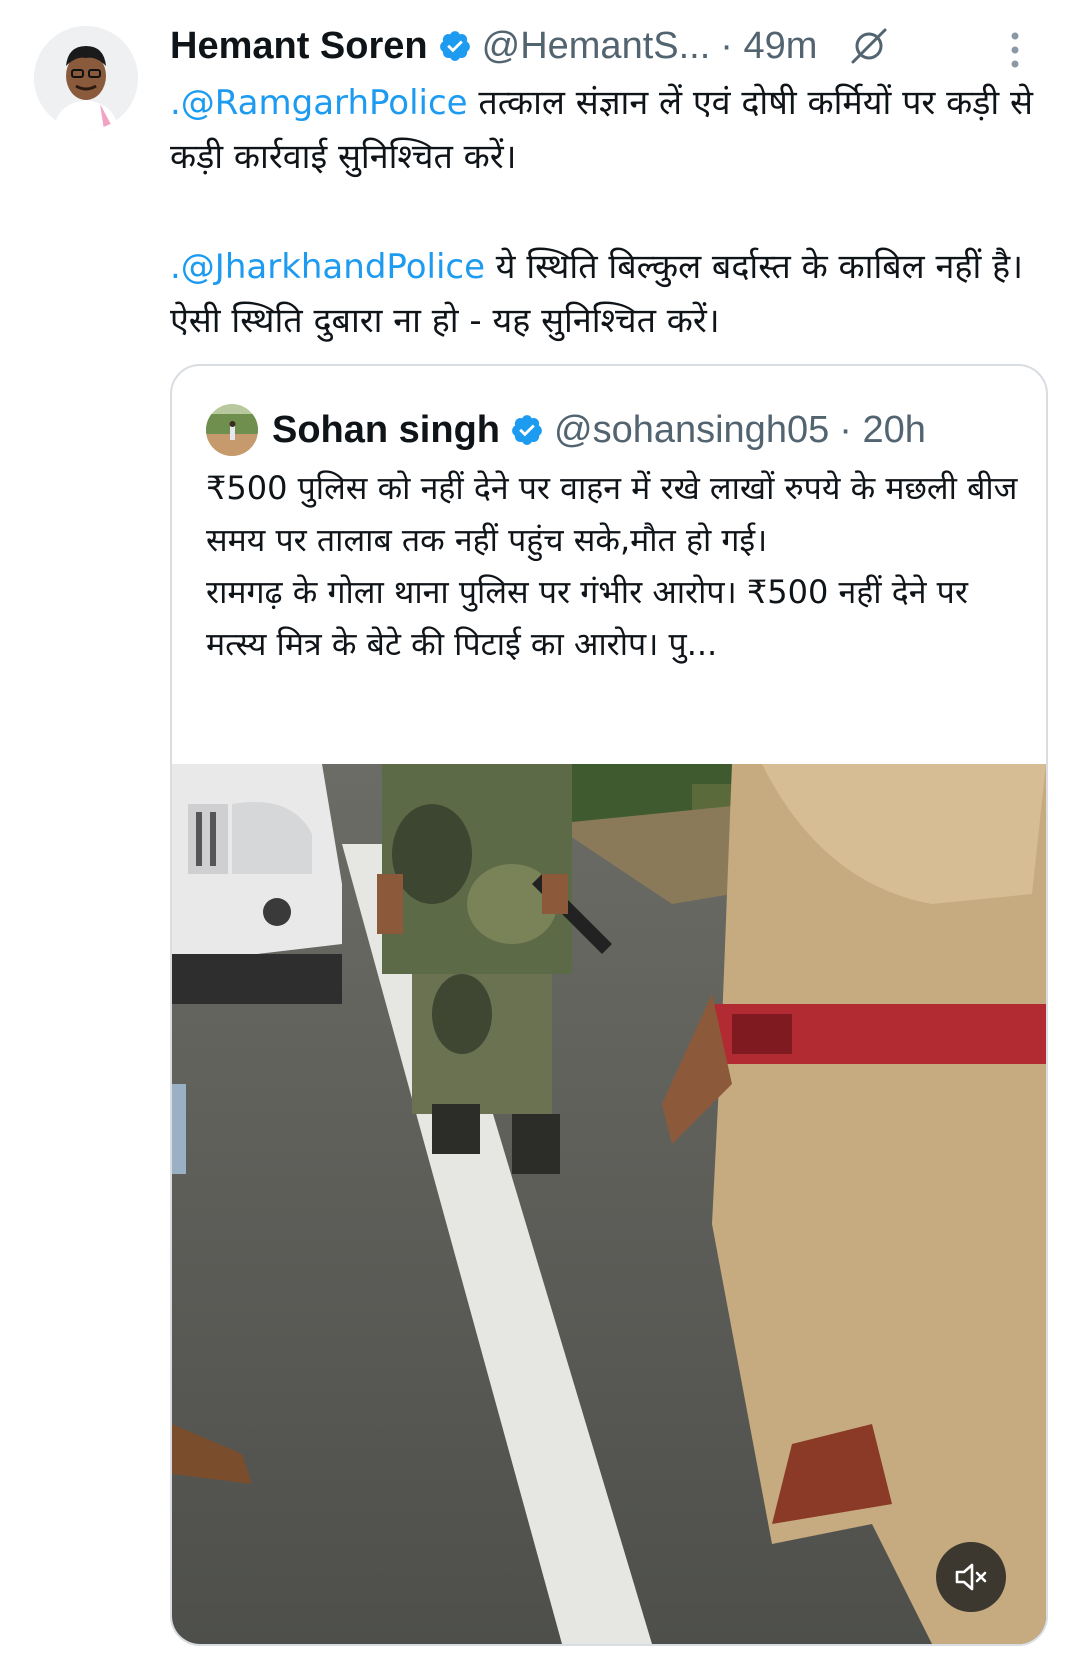 The width and height of the screenshot is (1079, 1658). I want to click on quoted-tweet-header: Sohan singh @sohansingh05 · 20h, so click(599, 430).